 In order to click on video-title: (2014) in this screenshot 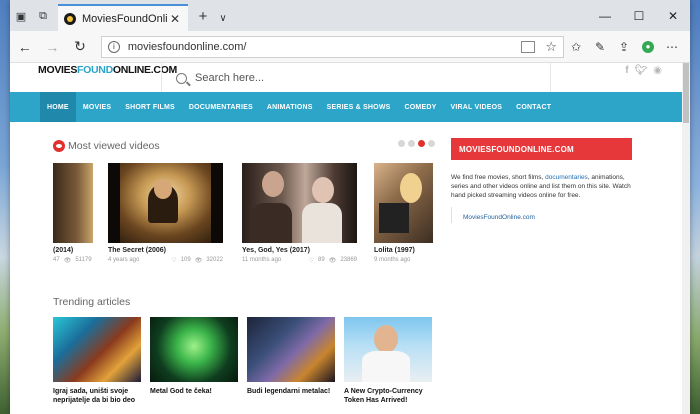, I will do `click(73, 250)`.